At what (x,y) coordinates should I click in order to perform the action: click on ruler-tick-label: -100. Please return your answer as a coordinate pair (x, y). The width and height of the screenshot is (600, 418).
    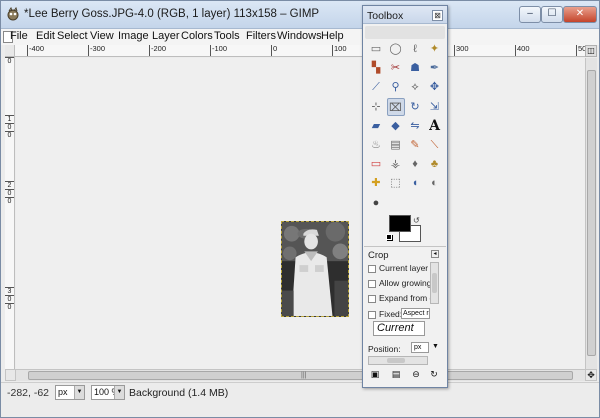
    Looking at the image, I should click on (218, 50).